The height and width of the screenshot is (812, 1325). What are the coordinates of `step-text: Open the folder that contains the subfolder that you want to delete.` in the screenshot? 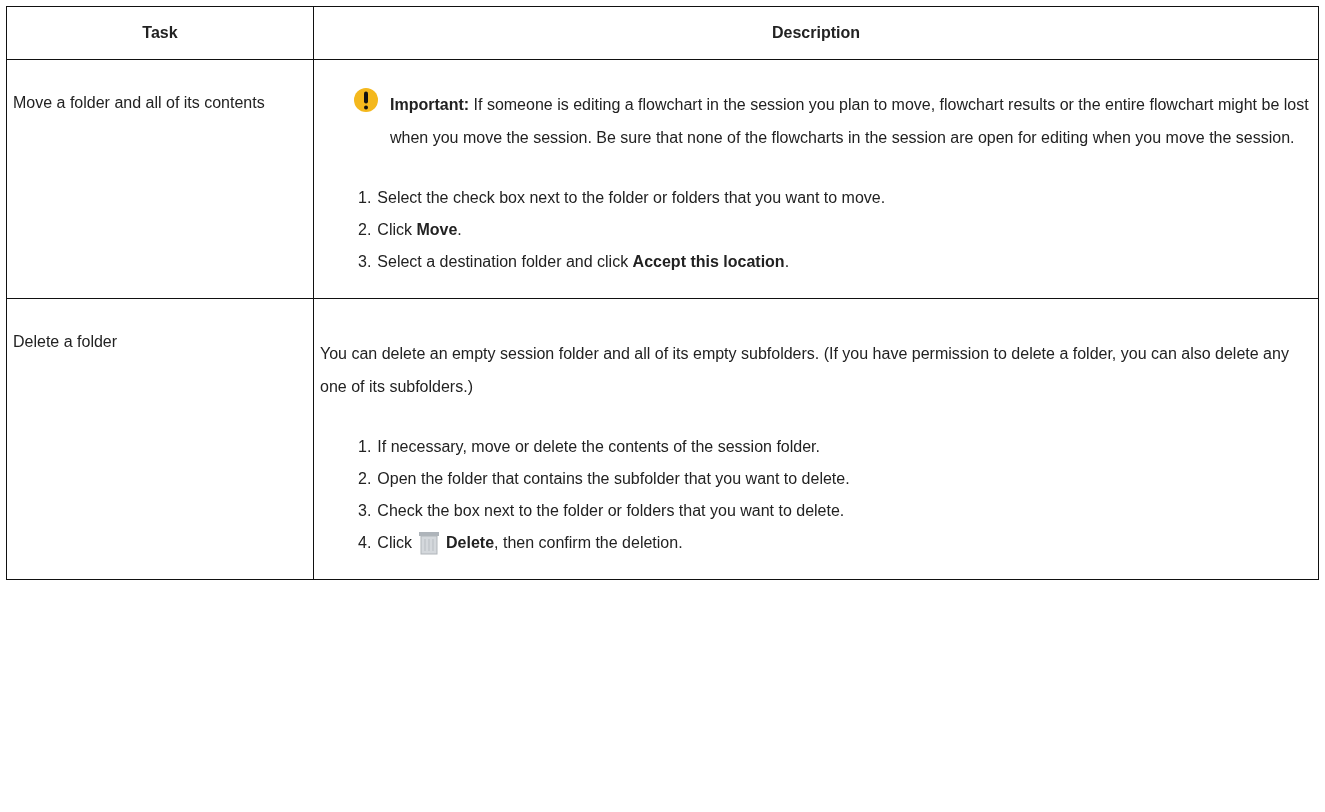 It's located at (613, 479).